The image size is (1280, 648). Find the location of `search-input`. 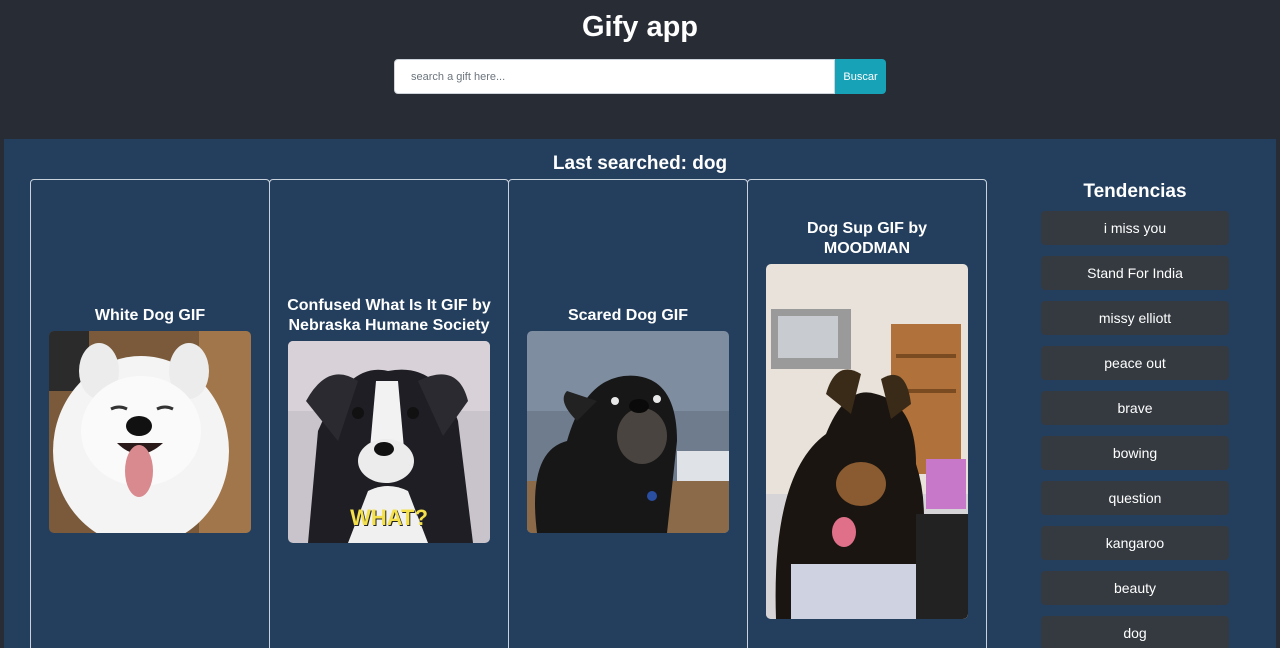

search-input is located at coordinates (614, 76).